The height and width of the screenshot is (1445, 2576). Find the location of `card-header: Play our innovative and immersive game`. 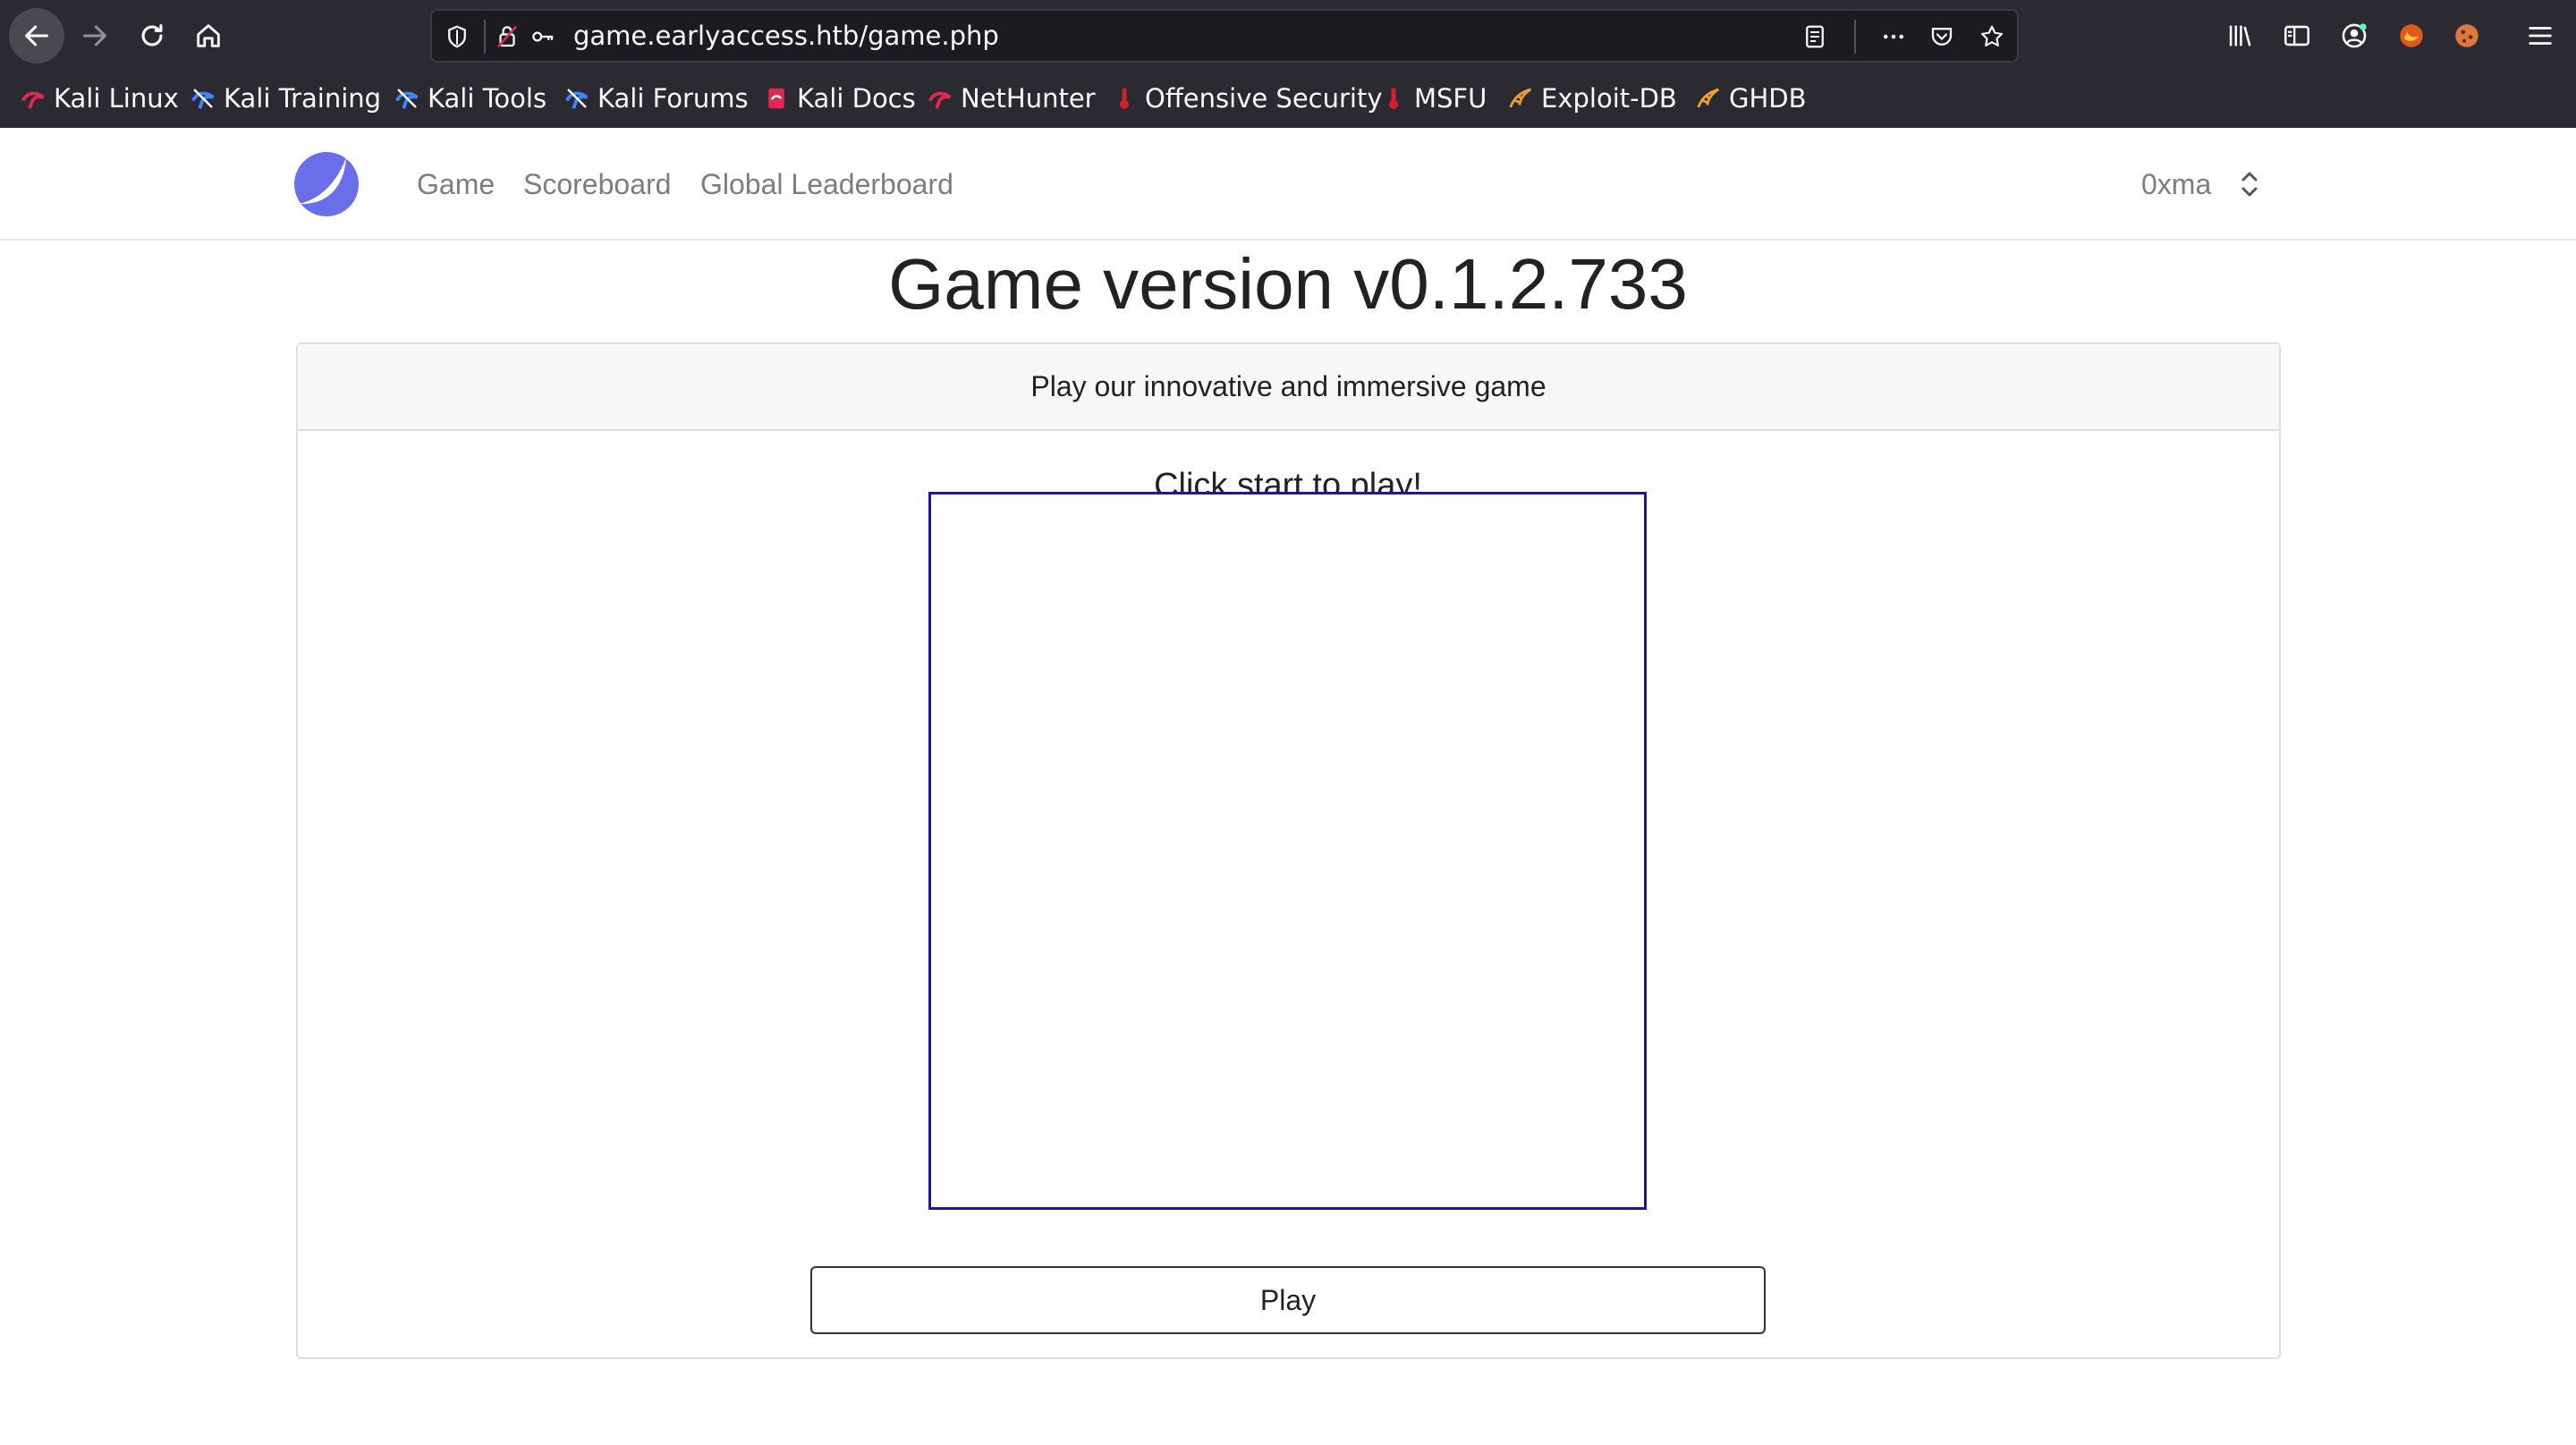

card-header: Play our innovative and immersive game is located at coordinates (1288, 387).